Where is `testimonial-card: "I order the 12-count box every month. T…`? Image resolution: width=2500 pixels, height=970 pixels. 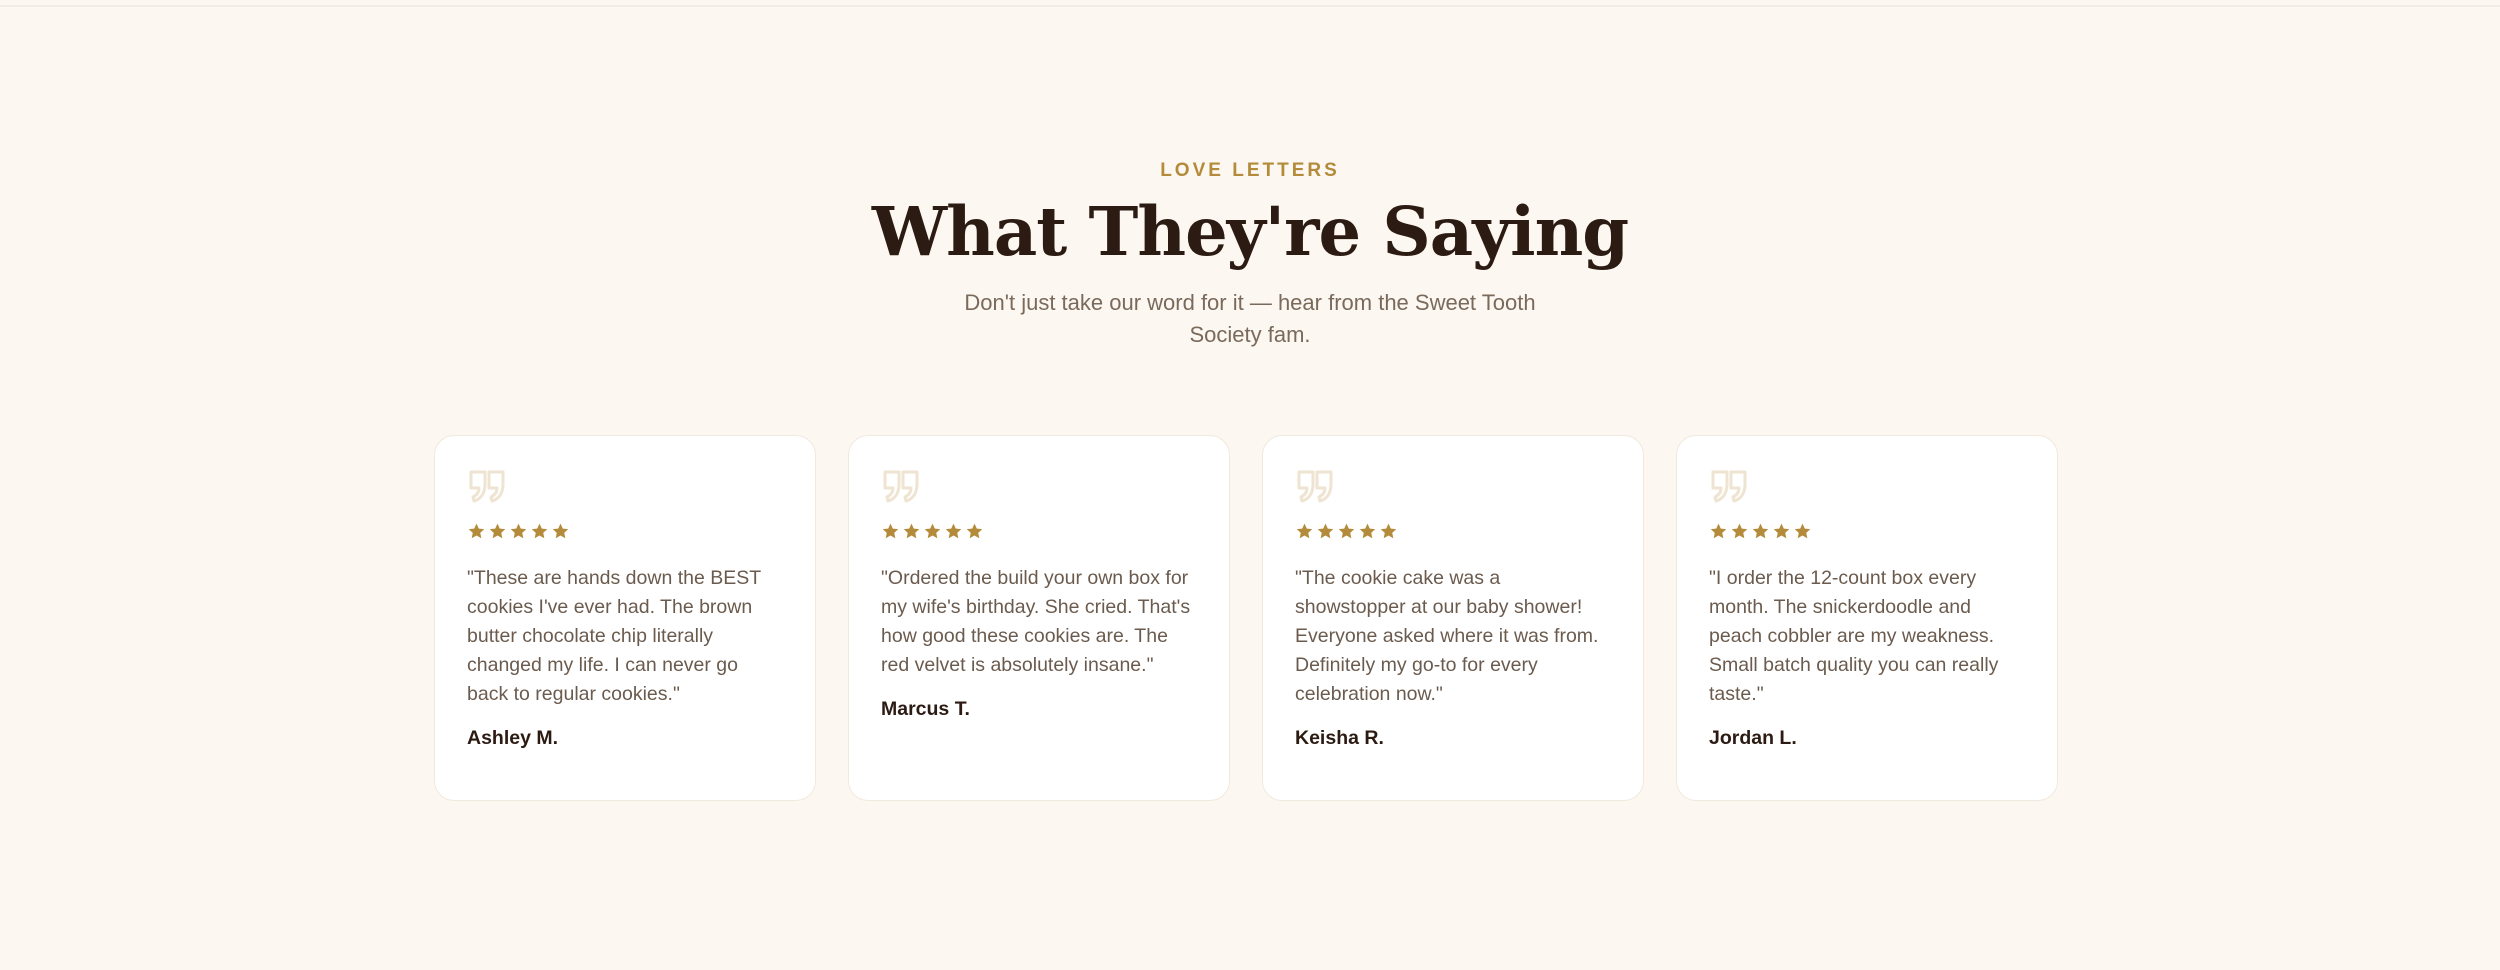 testimonial-card: "I order the 12-count box every month. T… is located at coordinates (1867, 618).